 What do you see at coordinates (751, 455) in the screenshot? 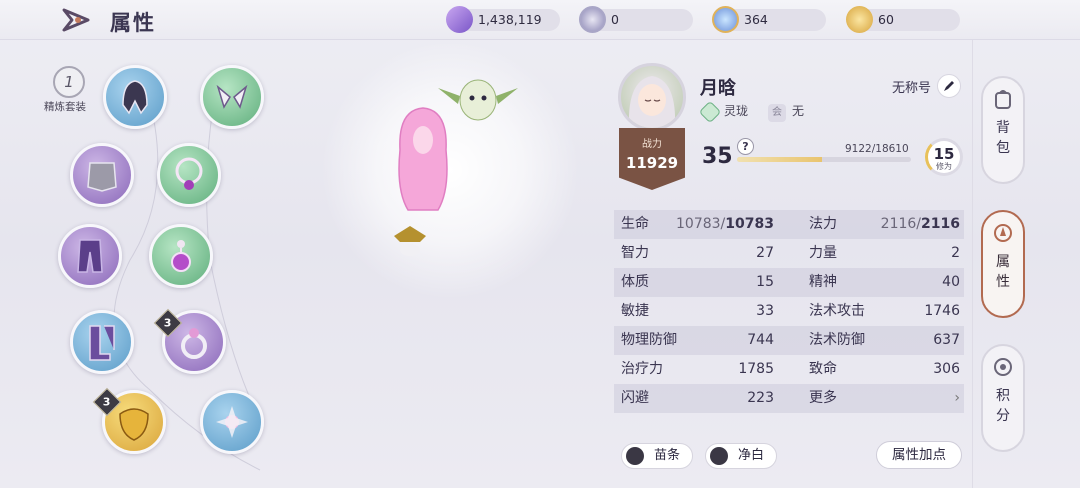
I see `skin-tone-label: 净白` at bounding box center [751, 455].